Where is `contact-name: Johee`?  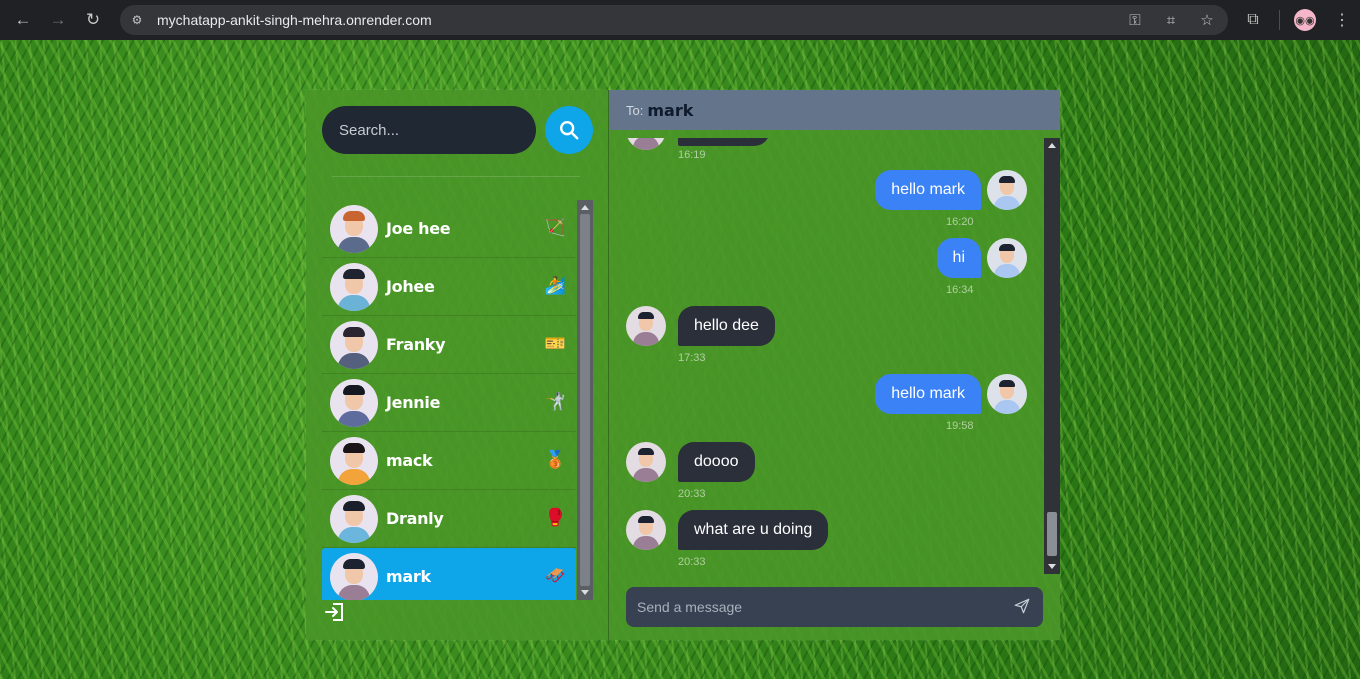
contact-name: Johee is located at coordinates (410, 286).